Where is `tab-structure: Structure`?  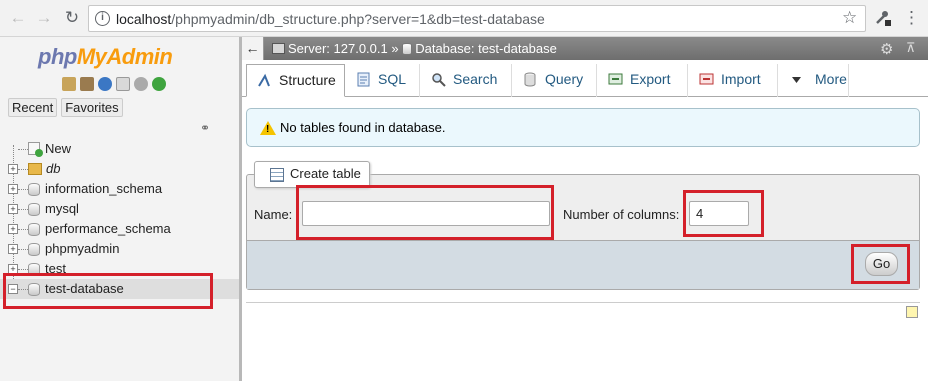 tab-structure: Structure is located at coordinates (295, 80).